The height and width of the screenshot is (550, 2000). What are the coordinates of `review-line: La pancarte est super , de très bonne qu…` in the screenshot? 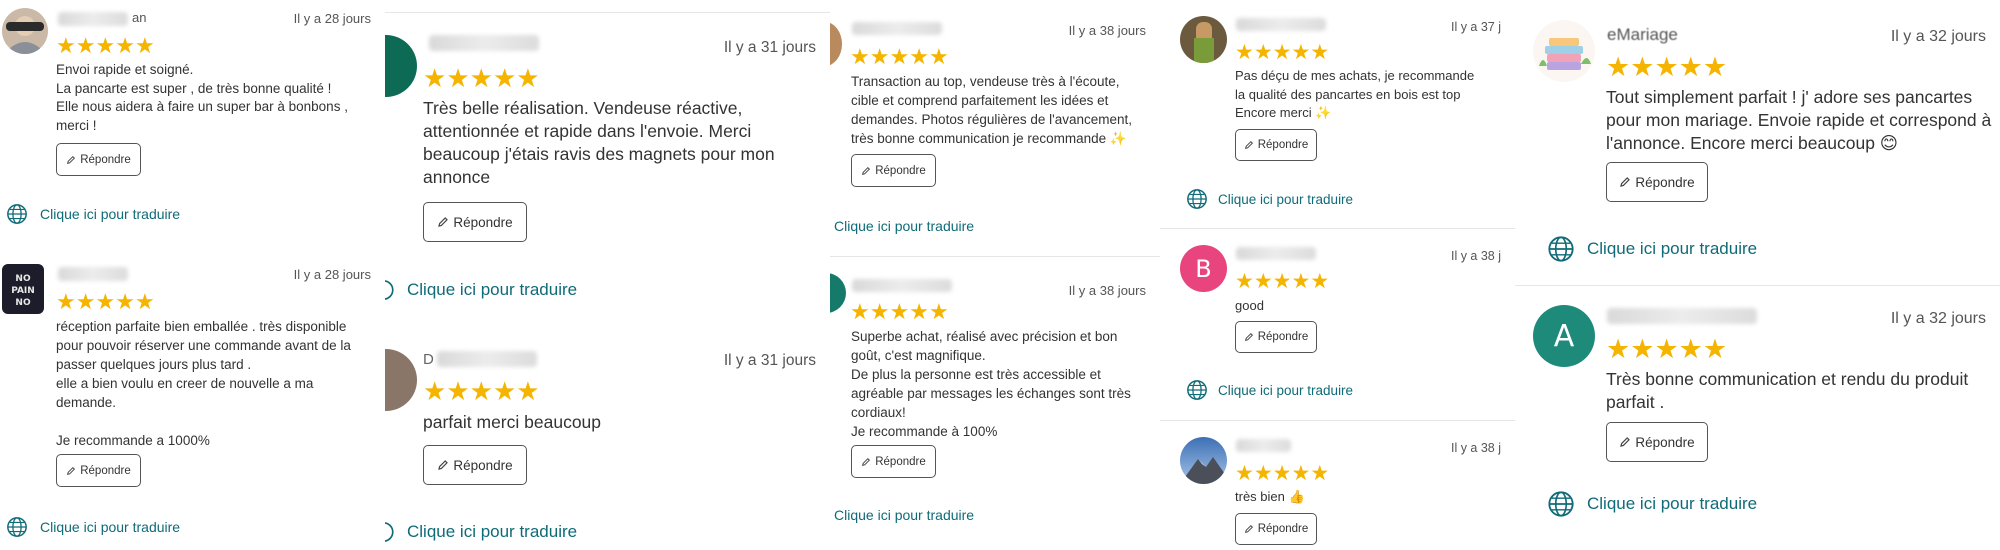 It's located at (194, 88).